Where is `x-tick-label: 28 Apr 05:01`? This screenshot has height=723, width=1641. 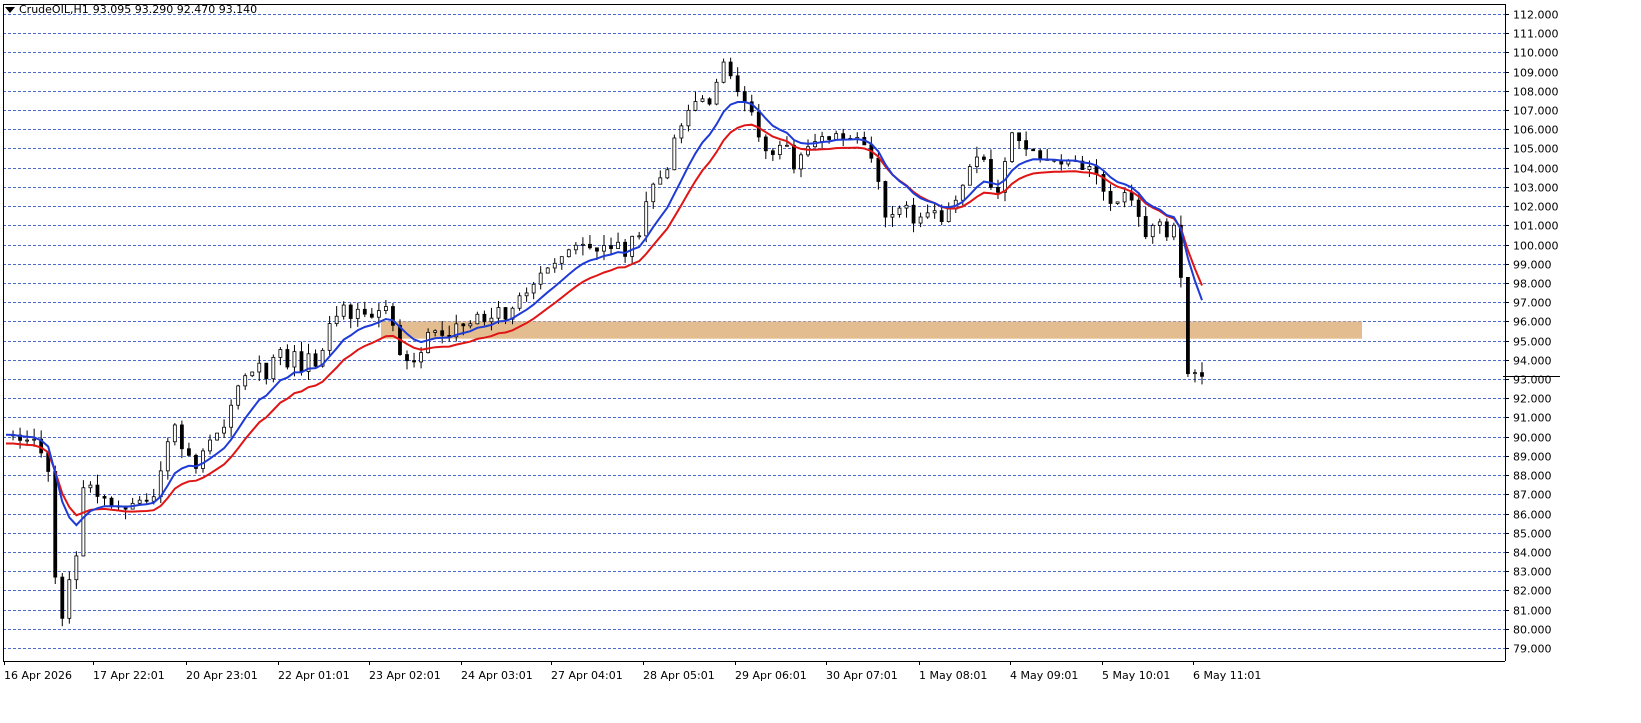 x-tick-label: 28 Apr 05:01 is located at coordinates (679, 675).